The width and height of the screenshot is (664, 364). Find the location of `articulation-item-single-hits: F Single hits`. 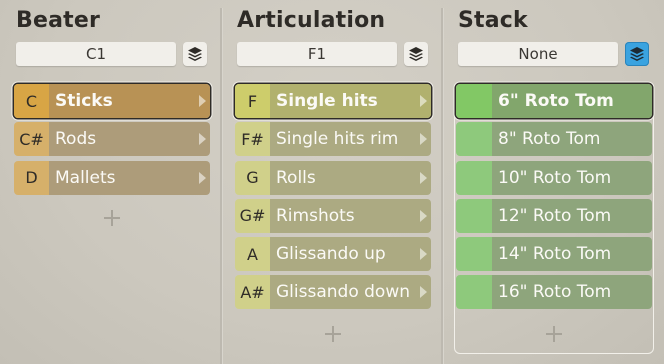

articulation-item-single-hits: F Single hits is located at coordinates (333, 101).